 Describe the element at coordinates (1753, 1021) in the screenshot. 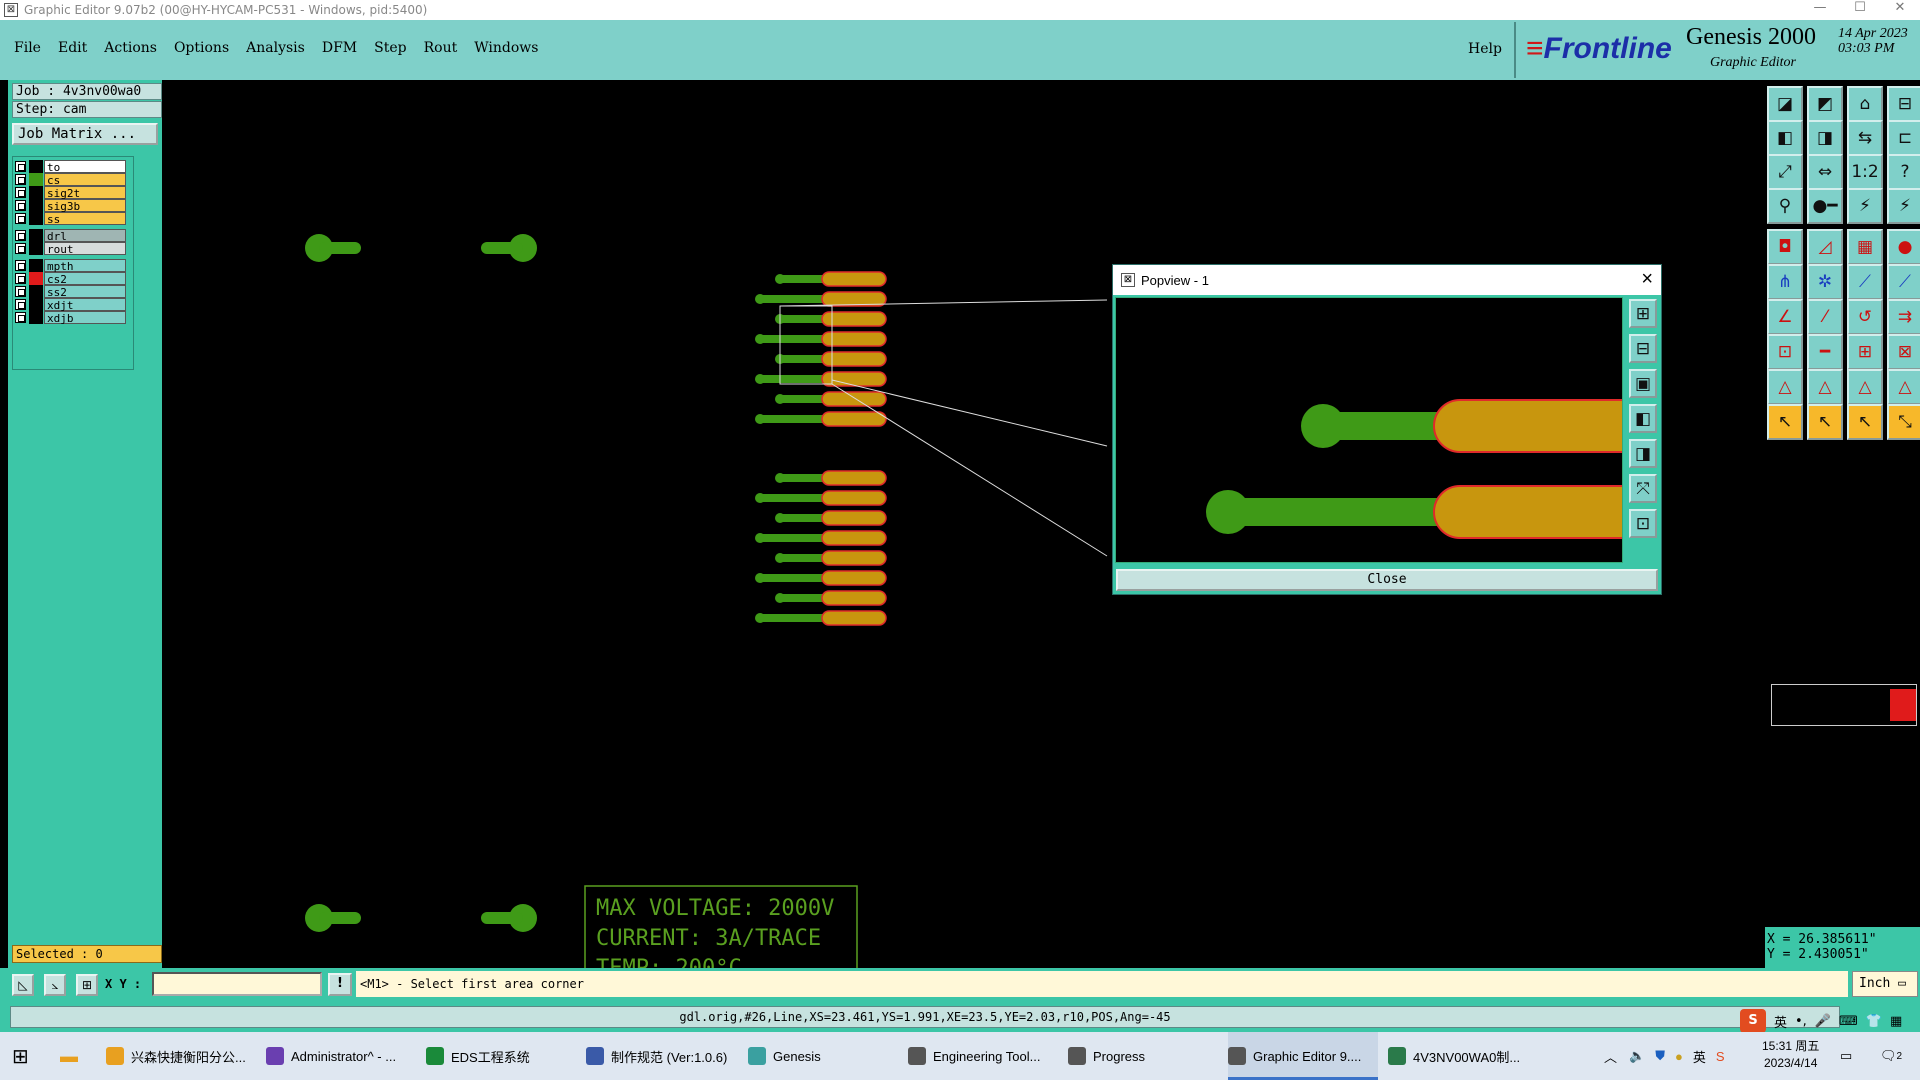

I see `sogou-icon: S` at that location.